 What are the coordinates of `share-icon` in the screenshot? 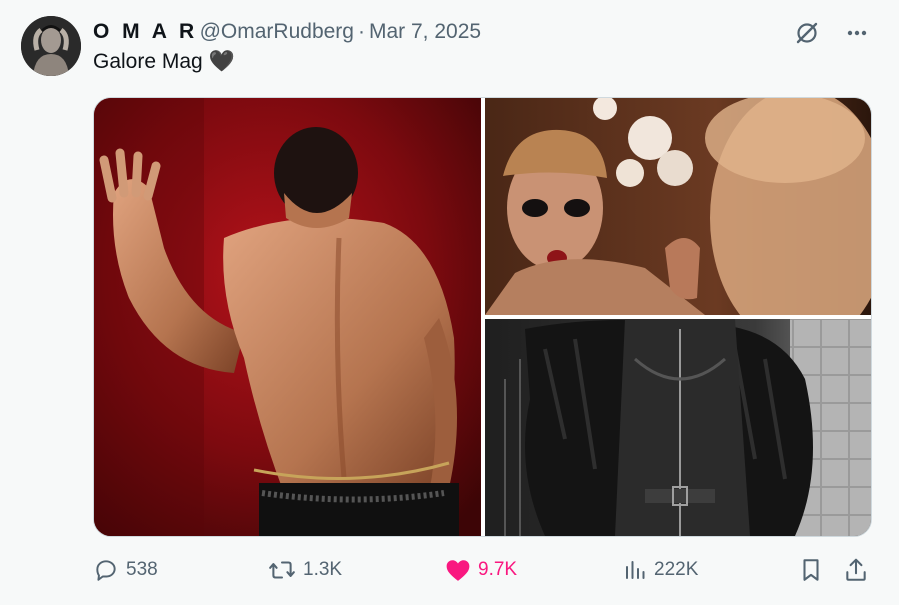 It's located at (856, 570).